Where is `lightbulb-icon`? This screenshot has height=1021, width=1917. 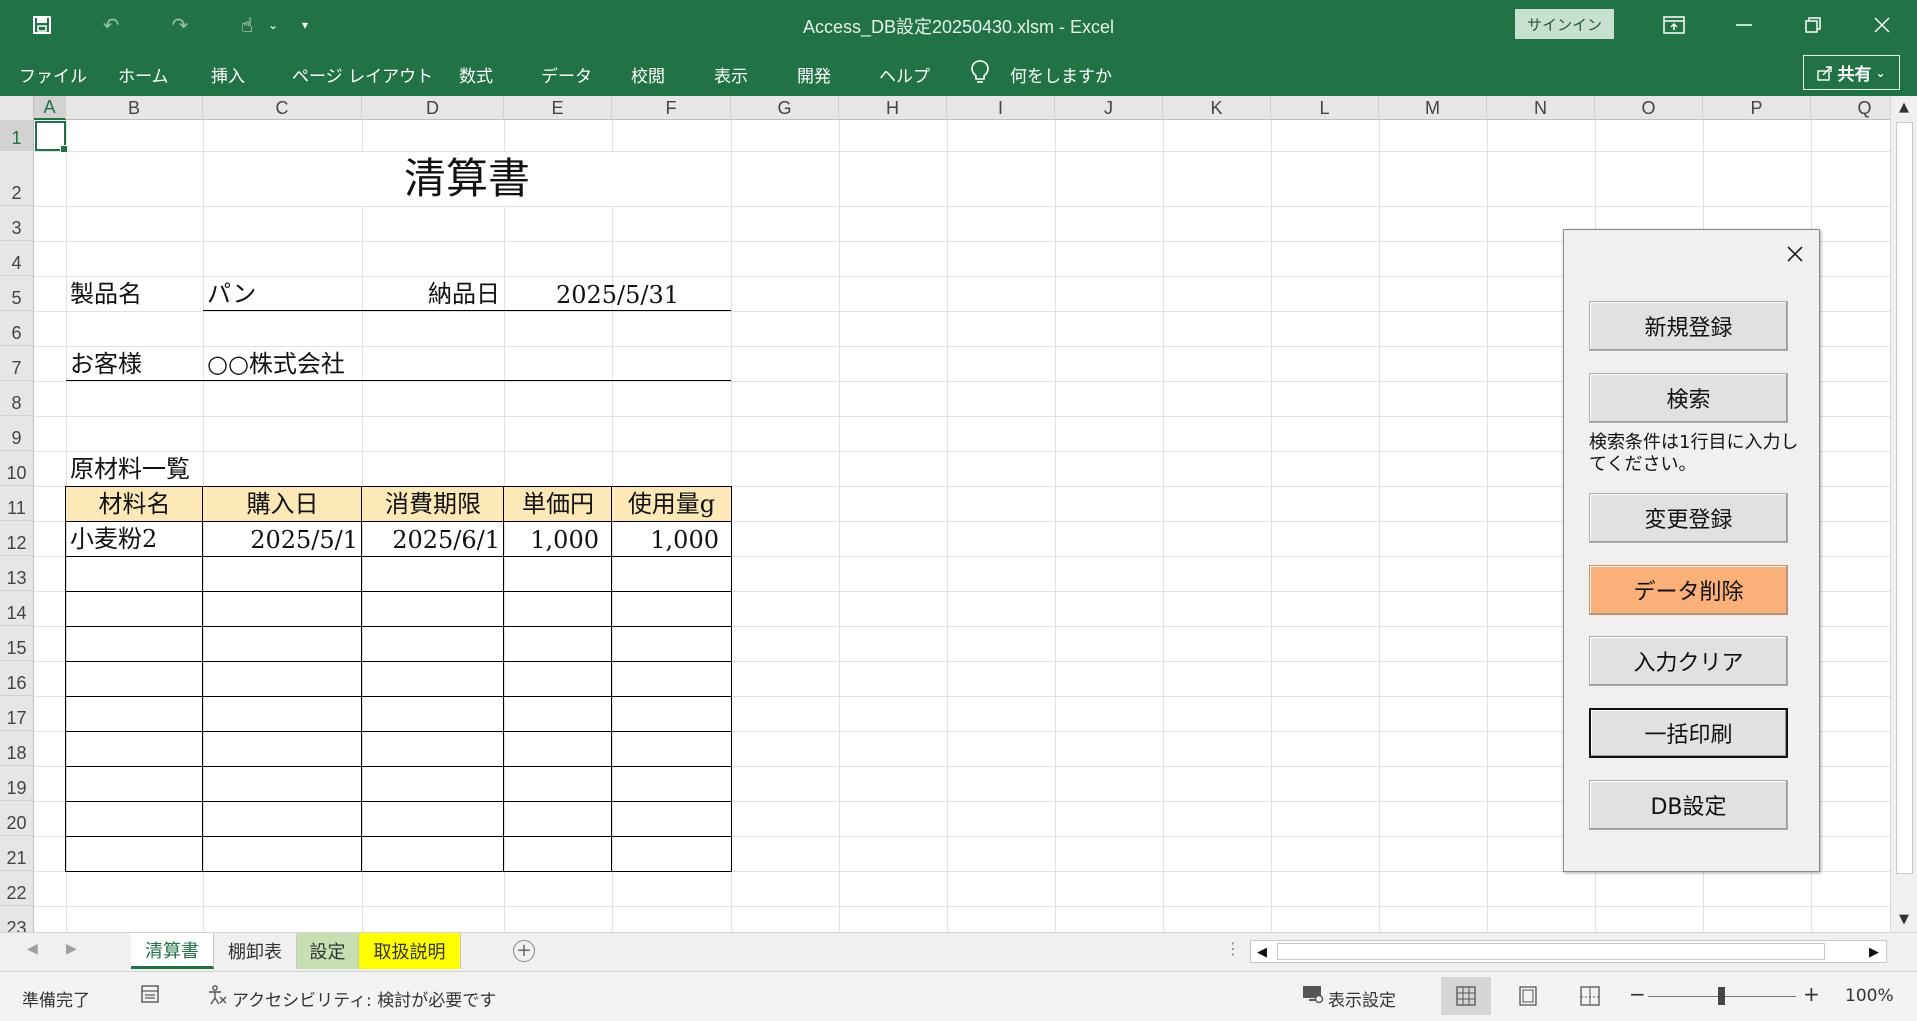 lightbulb-icon is located at coordinates (980, 74).